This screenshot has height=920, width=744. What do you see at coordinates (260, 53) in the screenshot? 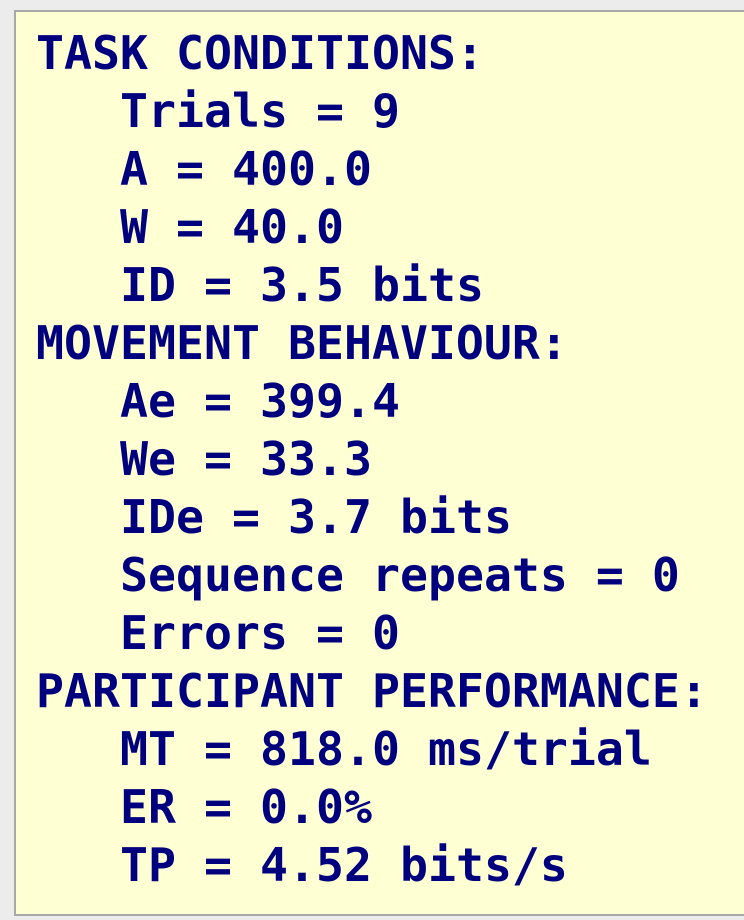
I see `task-conditions-heading: TASK CONDITIONS:` at bounding box center [260, 53].